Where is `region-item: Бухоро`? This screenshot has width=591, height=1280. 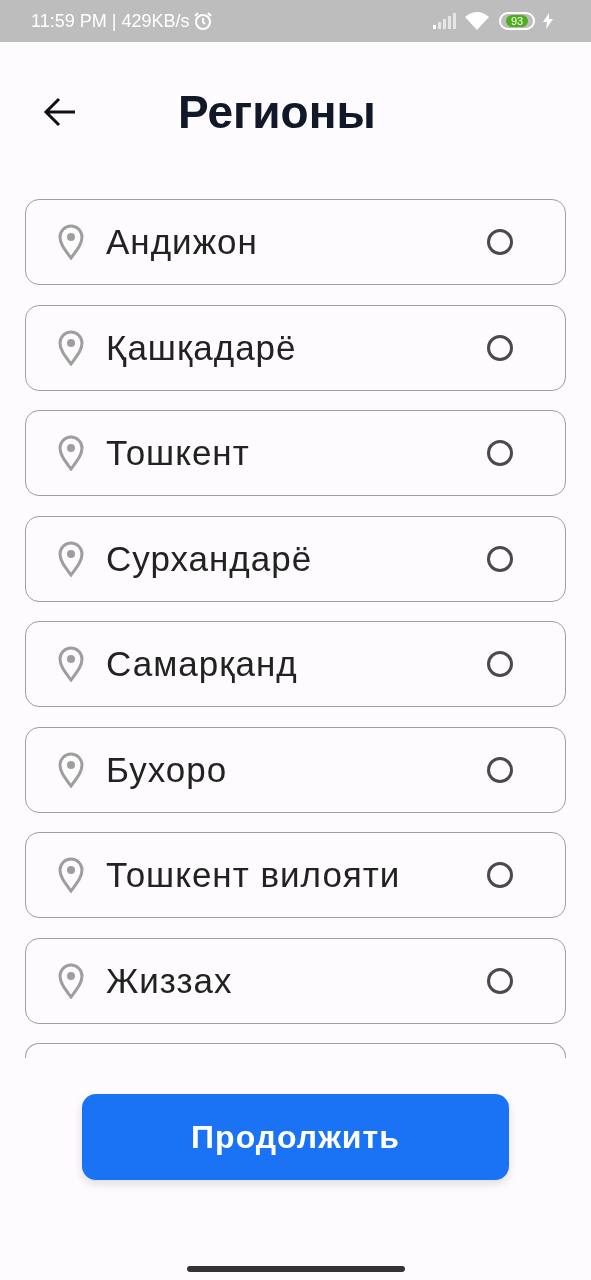
region-item: Бухоро is located at coordinates (295, 769).